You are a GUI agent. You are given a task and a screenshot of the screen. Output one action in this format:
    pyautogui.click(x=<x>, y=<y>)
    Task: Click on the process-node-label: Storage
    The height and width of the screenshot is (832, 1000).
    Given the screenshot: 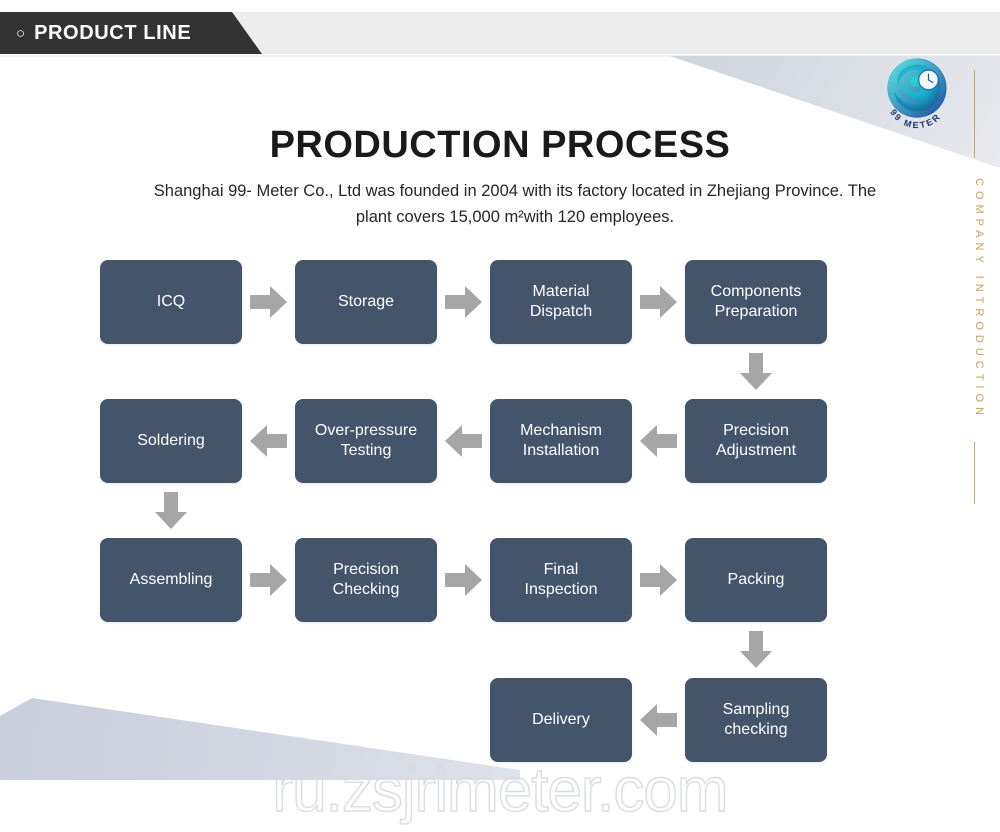 What is the action you would take?
    pyautogui.click(x=366, y=301)
    